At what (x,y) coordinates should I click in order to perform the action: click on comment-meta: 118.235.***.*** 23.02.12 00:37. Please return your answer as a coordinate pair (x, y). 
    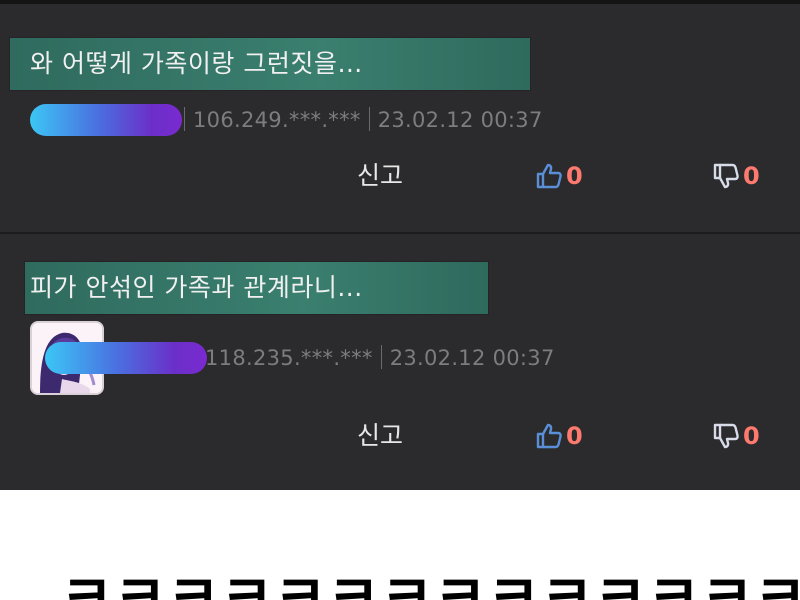
    Looking at the image, I should click on (380, 358).